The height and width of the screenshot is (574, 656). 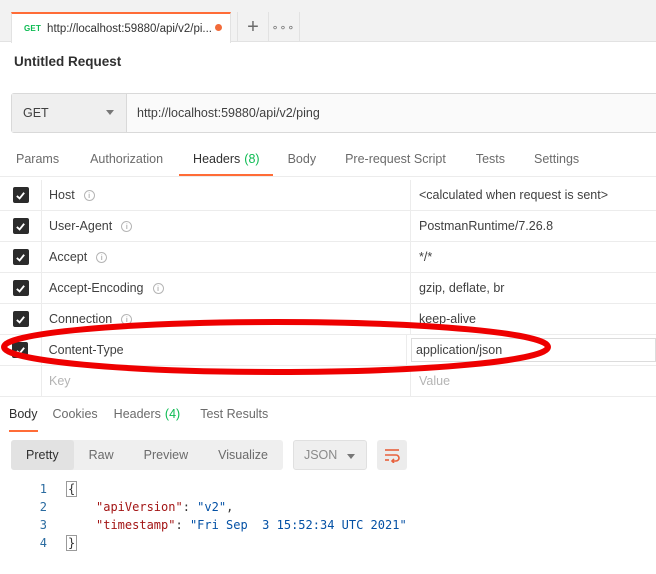 I want to click on header-value: PostmanRuntime/7.26.8, so click(x=533, y=226).